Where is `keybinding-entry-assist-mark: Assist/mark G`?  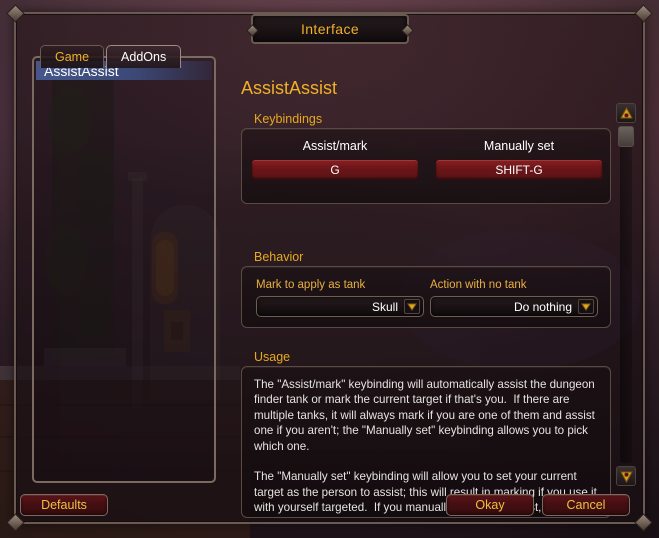
keybinding-entry-assist-mark: Assist/mark G is located at coordinates (335, 159).